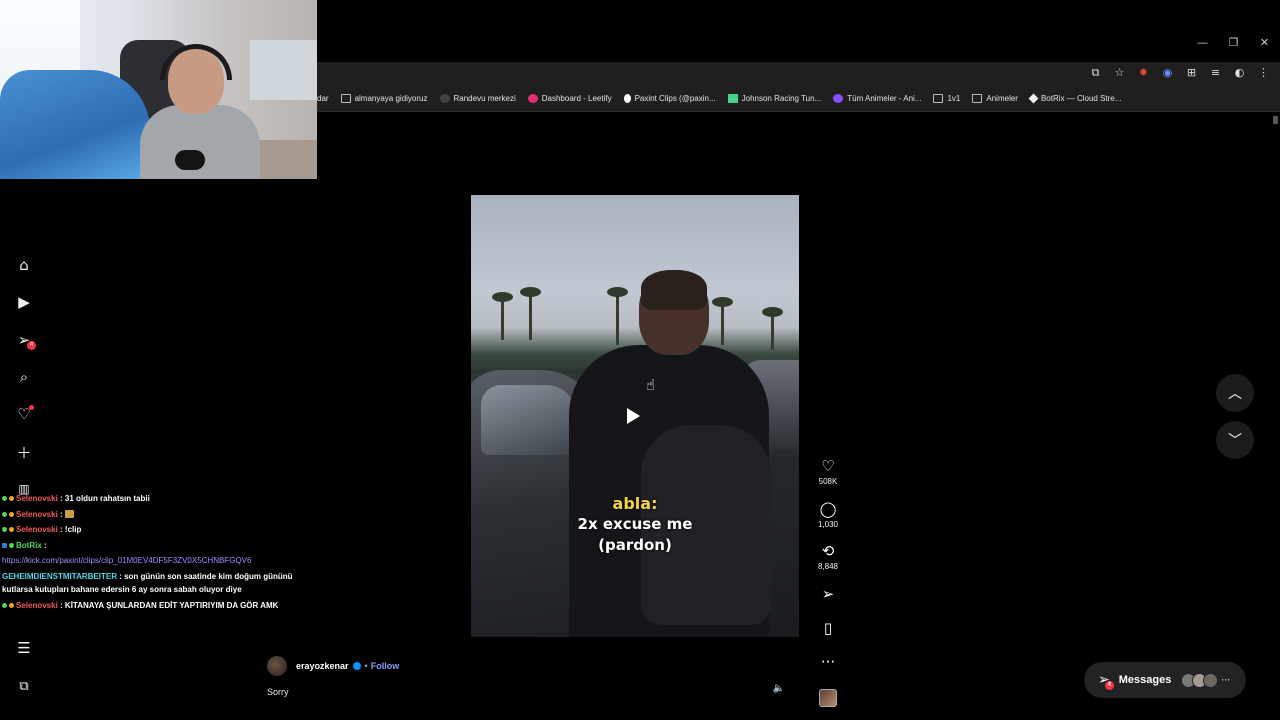 The image size is (1280, 720). What do you see at coordinates (828, 509) in the screenshot?
I see `comment-icon: ◯` at bounding box center [828, 509].